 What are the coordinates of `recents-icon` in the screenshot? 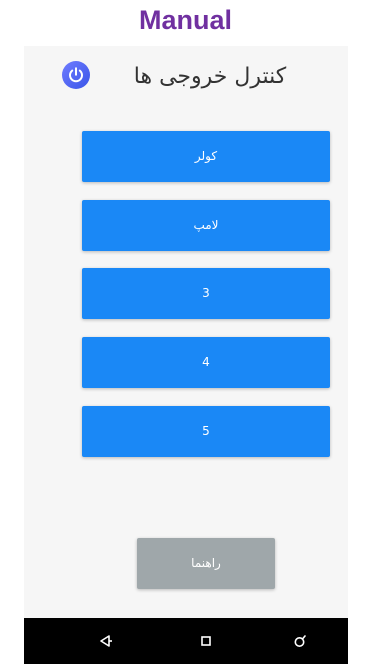 It's located at (300, 641).